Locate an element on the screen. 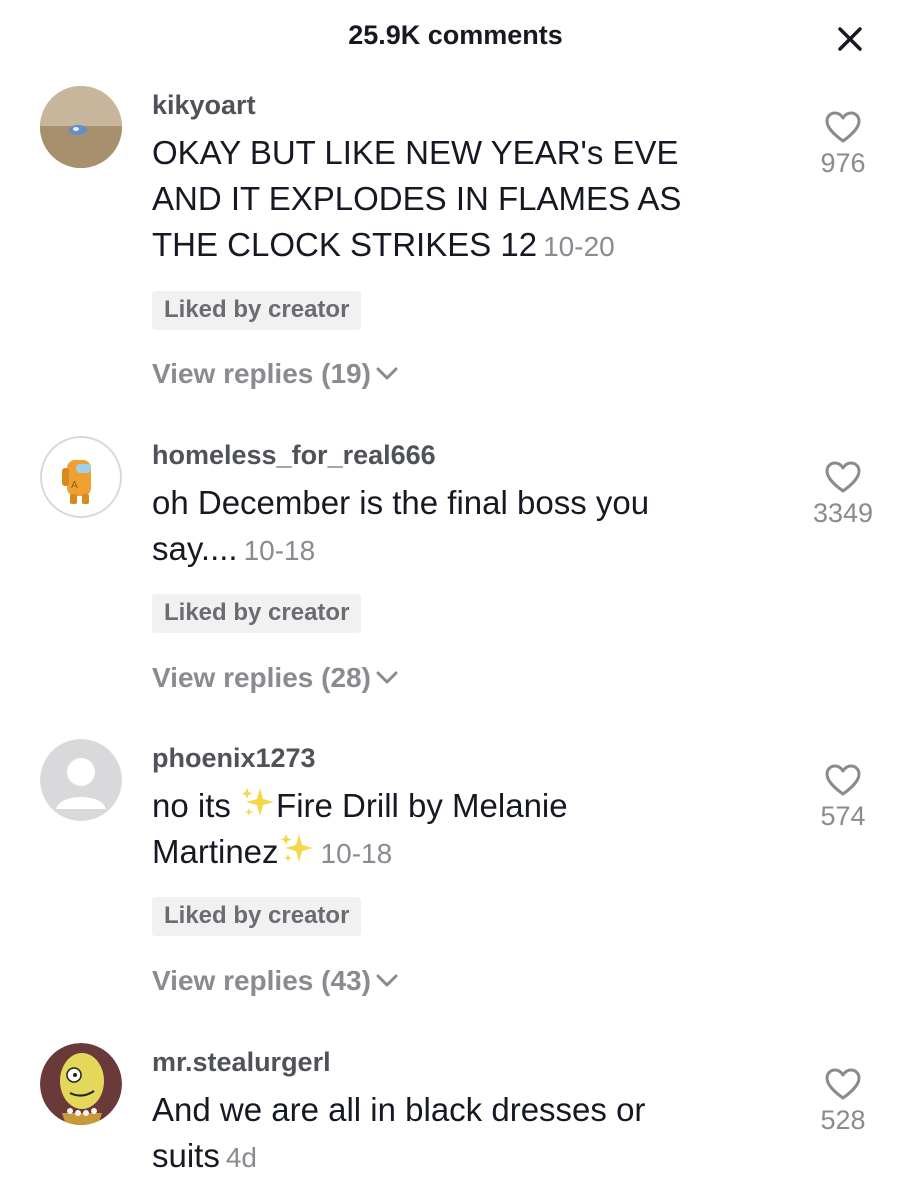 This screenshot has height=1200, width=911. like-count: 976 is located at coordinates (843, 163).